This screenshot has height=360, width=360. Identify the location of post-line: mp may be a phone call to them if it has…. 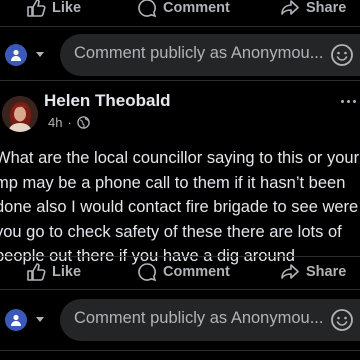
(173, 182).